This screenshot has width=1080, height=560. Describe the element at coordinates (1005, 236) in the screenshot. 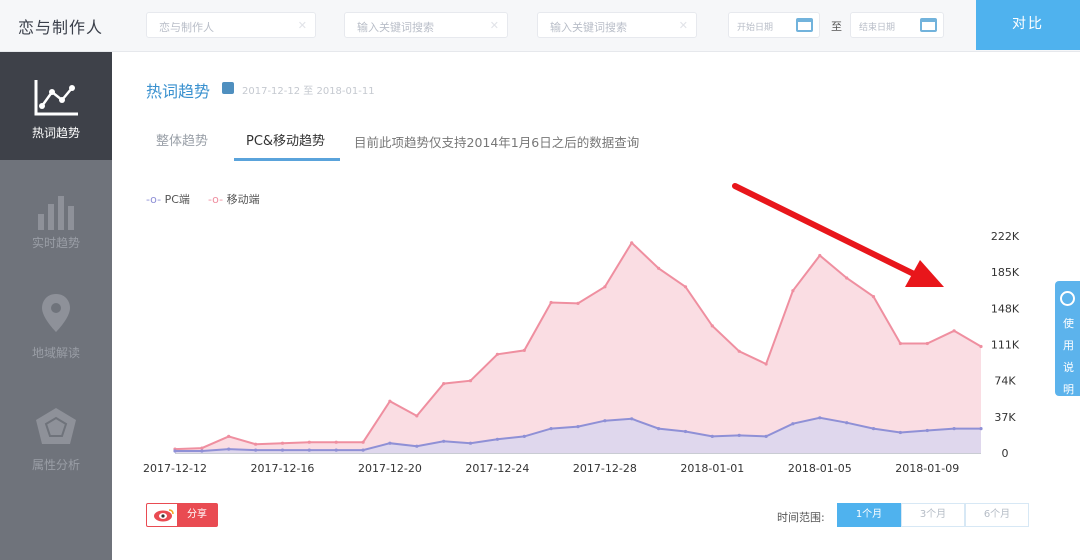

I see `y-tick-label: 222K` at that location.